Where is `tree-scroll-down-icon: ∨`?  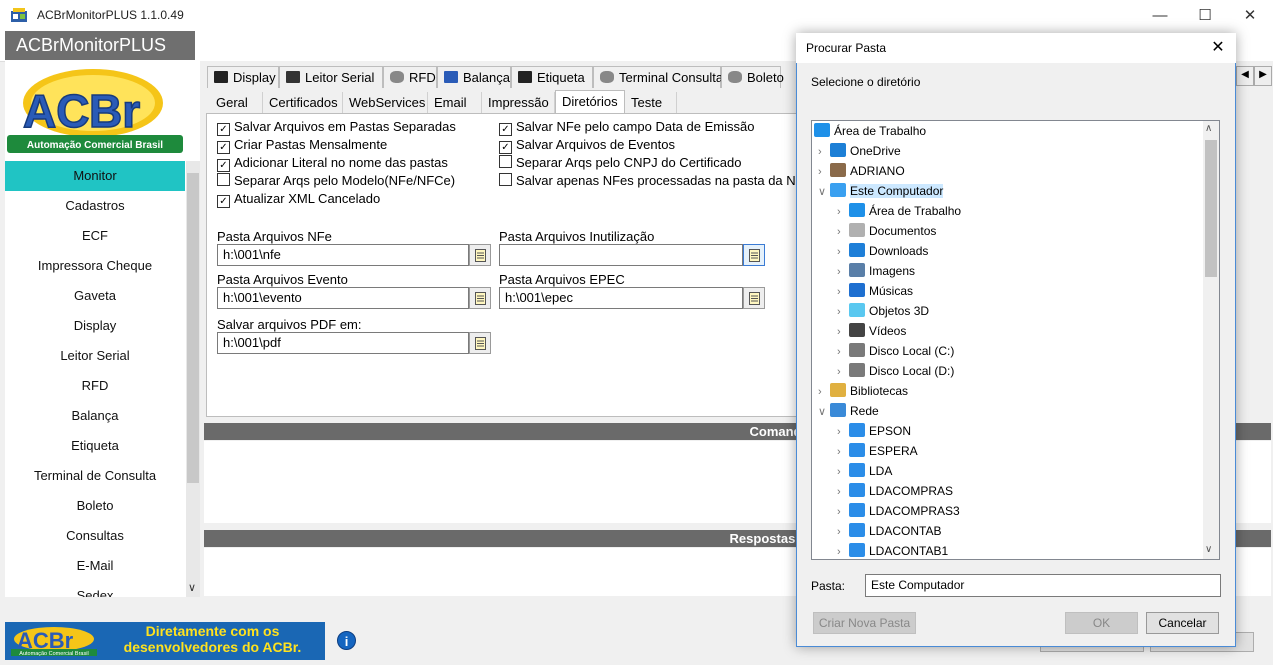
tree-scroll-down-icon: ∨ is located at coordinates (1208, 549).